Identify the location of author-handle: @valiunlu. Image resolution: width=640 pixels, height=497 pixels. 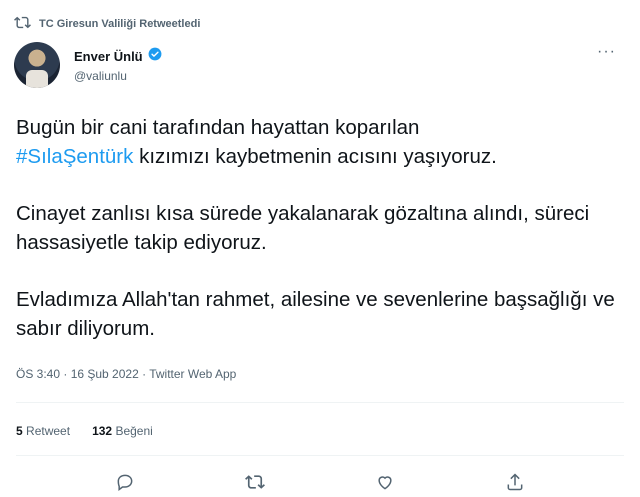
(118, 76).